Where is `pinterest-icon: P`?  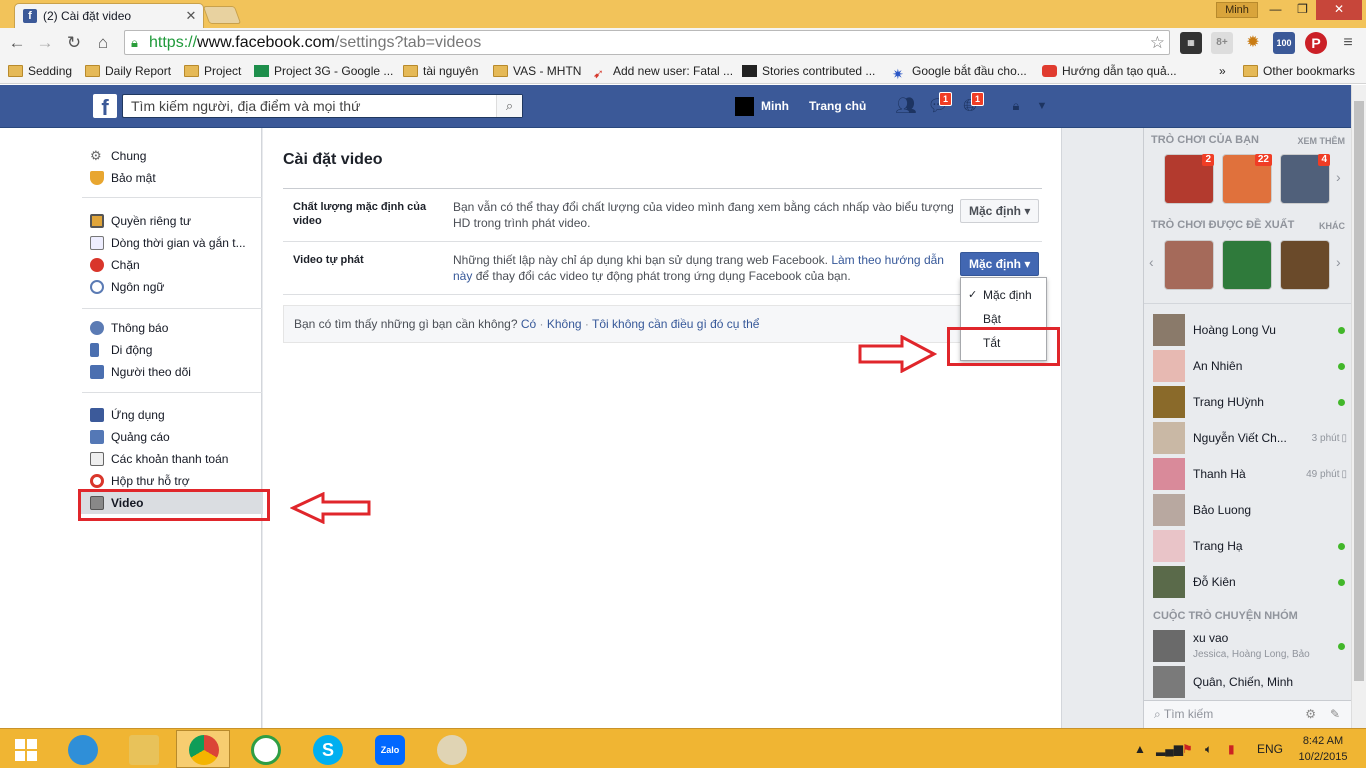
pinterest-icon: P is located at coordinates (1316, 43).